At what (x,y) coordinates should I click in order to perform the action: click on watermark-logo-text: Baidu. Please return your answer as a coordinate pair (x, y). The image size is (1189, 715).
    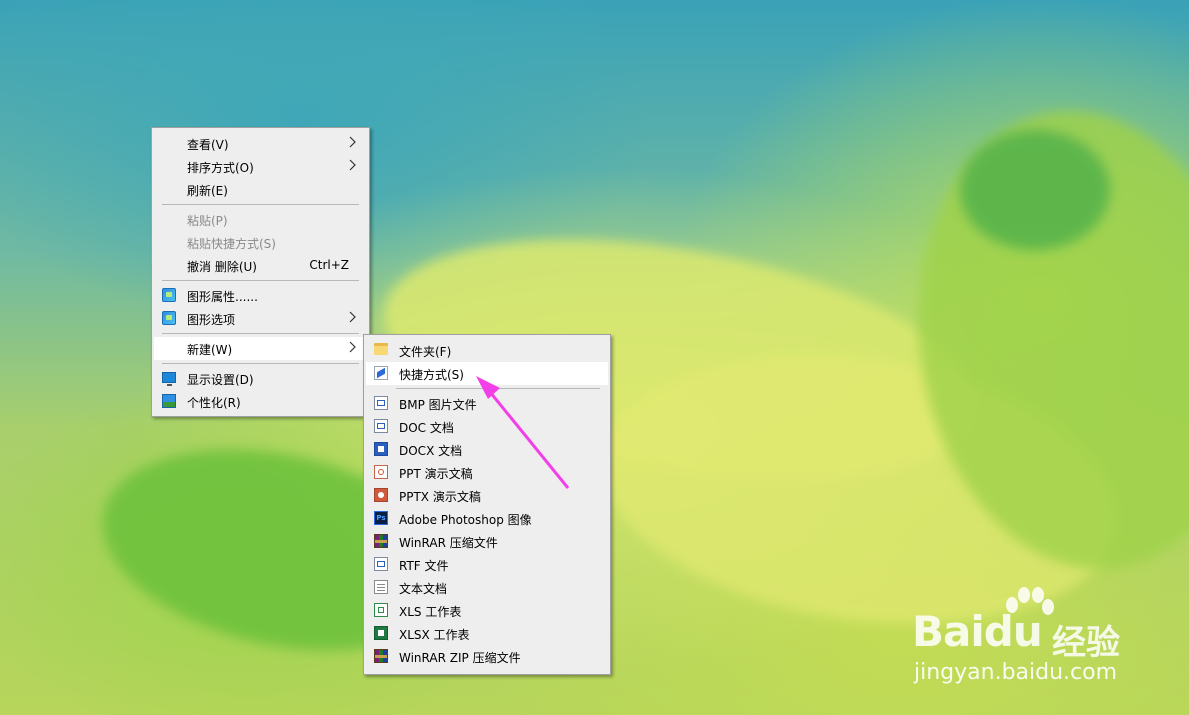
    Looking at the image, I should click on (977, 631).